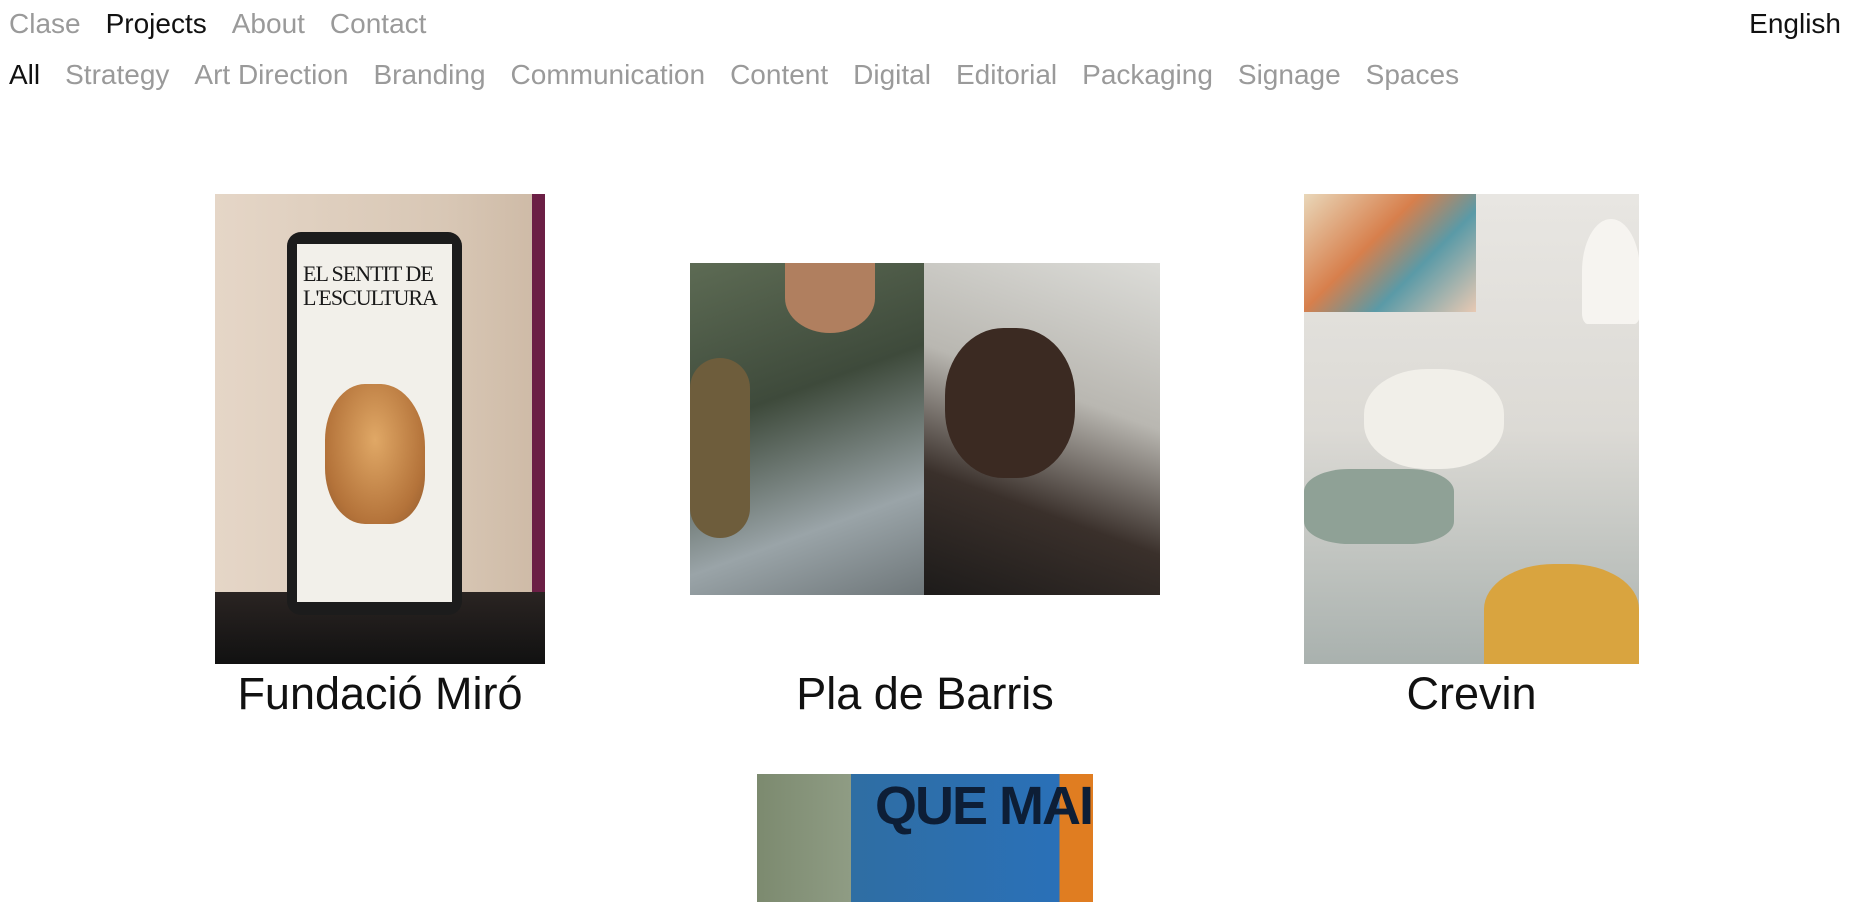 The width and height of the screenshot is (1849, 902). What do you see at coordinates (380, 694) in the screenshot?
I see `project-title: Fundació Miró` at bounding box center [380, 694].